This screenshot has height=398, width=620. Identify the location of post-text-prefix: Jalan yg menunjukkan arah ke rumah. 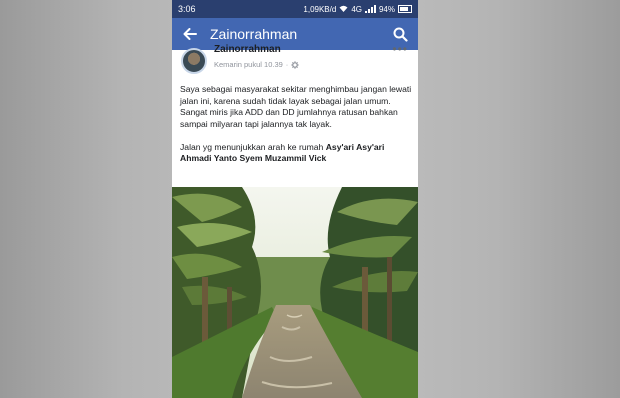
(253, 146).